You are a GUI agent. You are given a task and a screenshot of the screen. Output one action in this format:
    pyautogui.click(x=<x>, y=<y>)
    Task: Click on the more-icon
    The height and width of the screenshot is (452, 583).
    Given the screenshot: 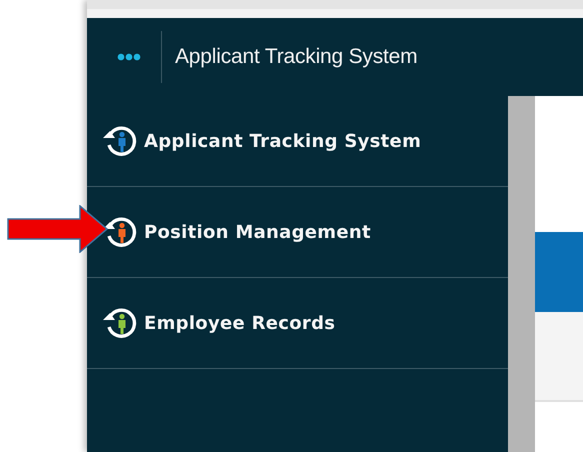 What is the action you would take?
    pyautogui.click(x=129, y=57)
    